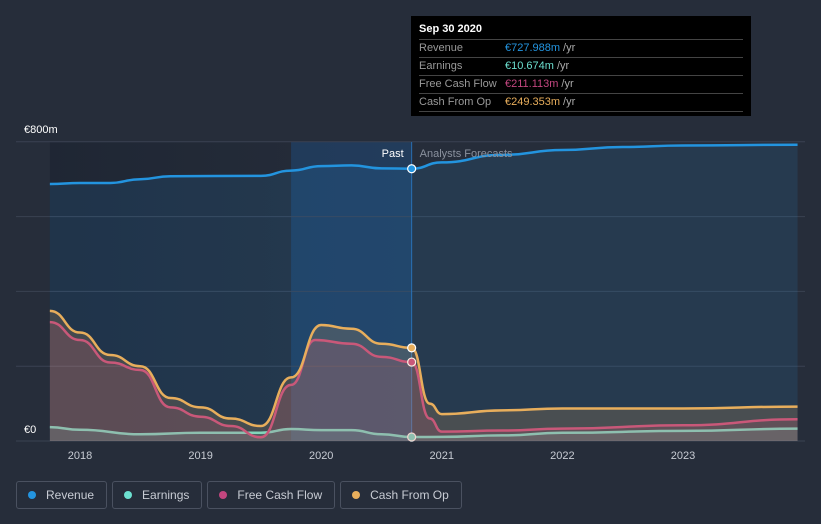 The height and width of the screenshot is (524, 821). I want to click on past-label: Past, so click(393, 154).